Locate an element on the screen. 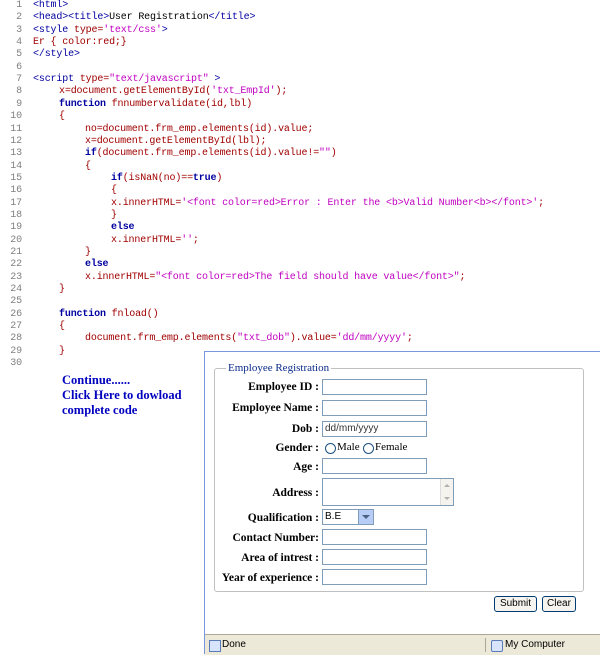 The height and width of the screenshot is (655, 600). address-textarea is located at coordinates (388, 492).